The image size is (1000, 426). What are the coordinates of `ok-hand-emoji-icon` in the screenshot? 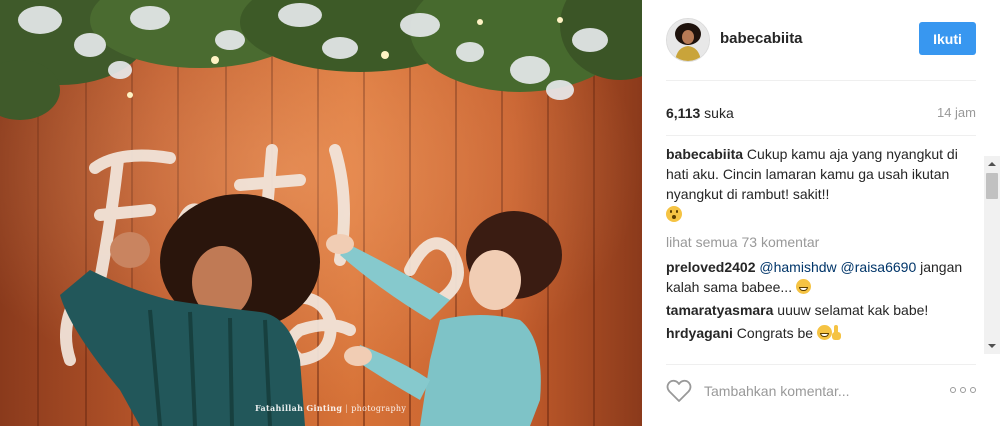 It's located at (836, 333).